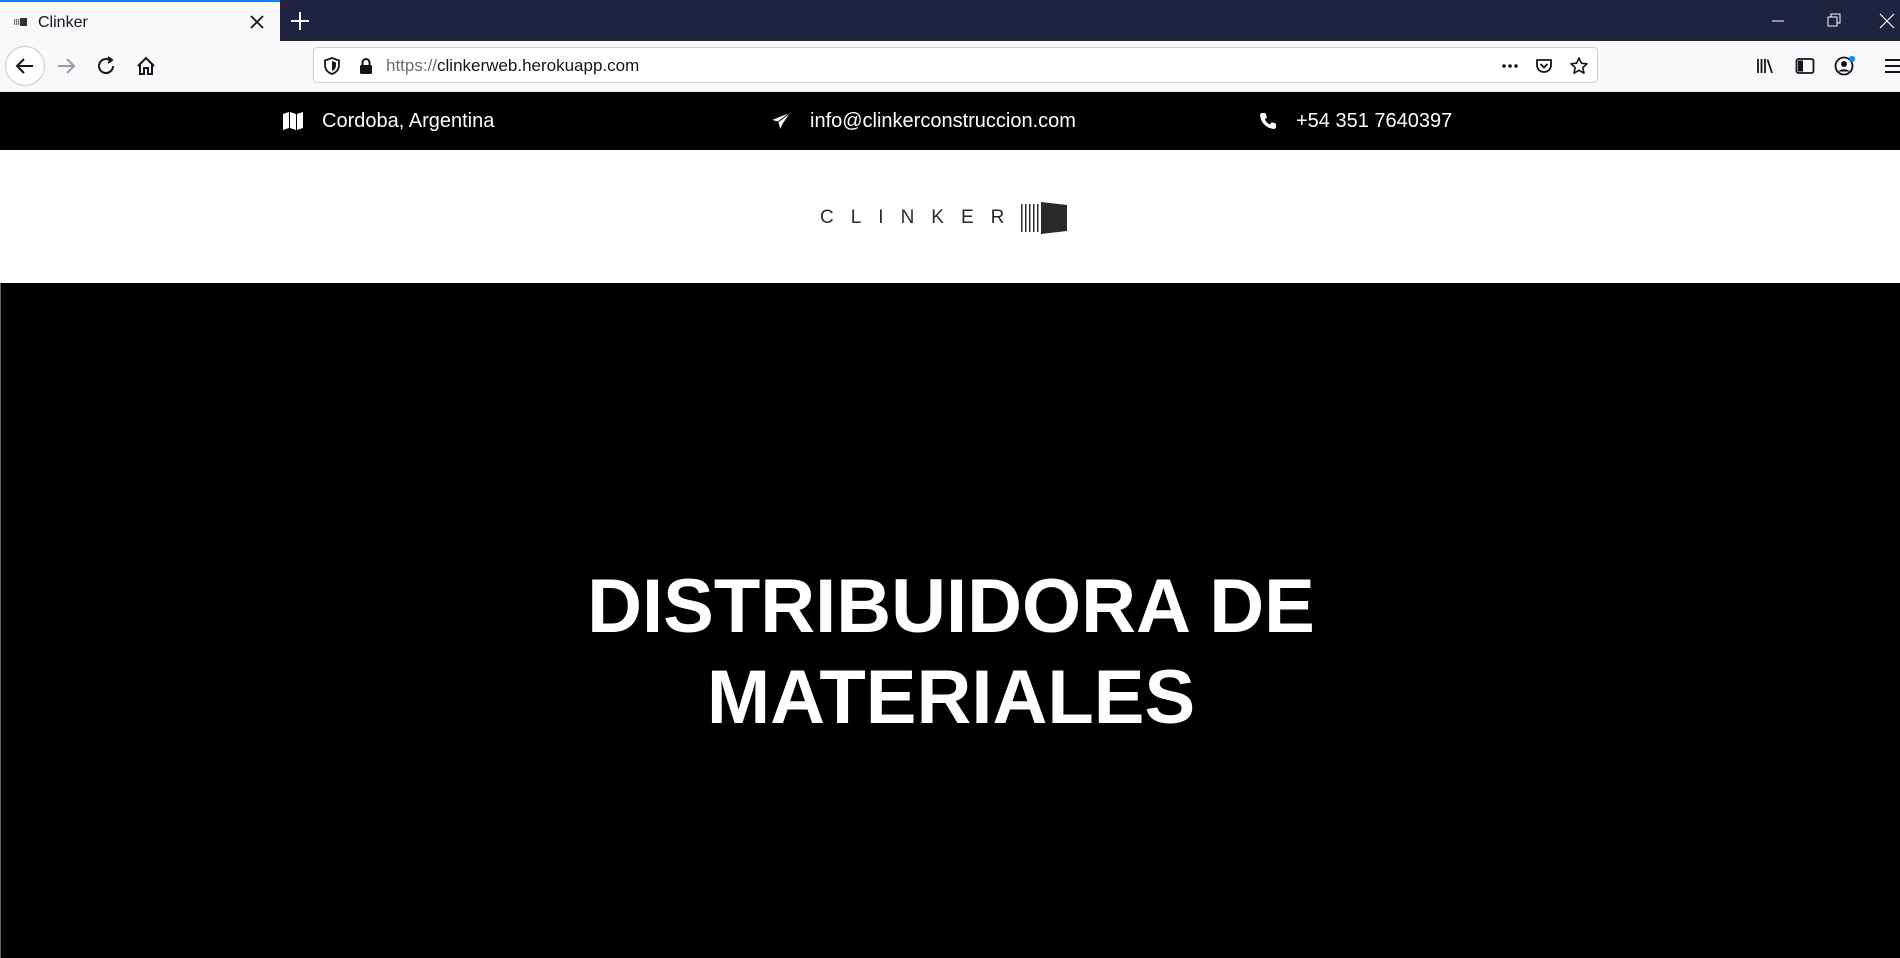  Describe the element at coordinates (412, 65) in the screenshot. I see `url-scheme: https://` at that location.